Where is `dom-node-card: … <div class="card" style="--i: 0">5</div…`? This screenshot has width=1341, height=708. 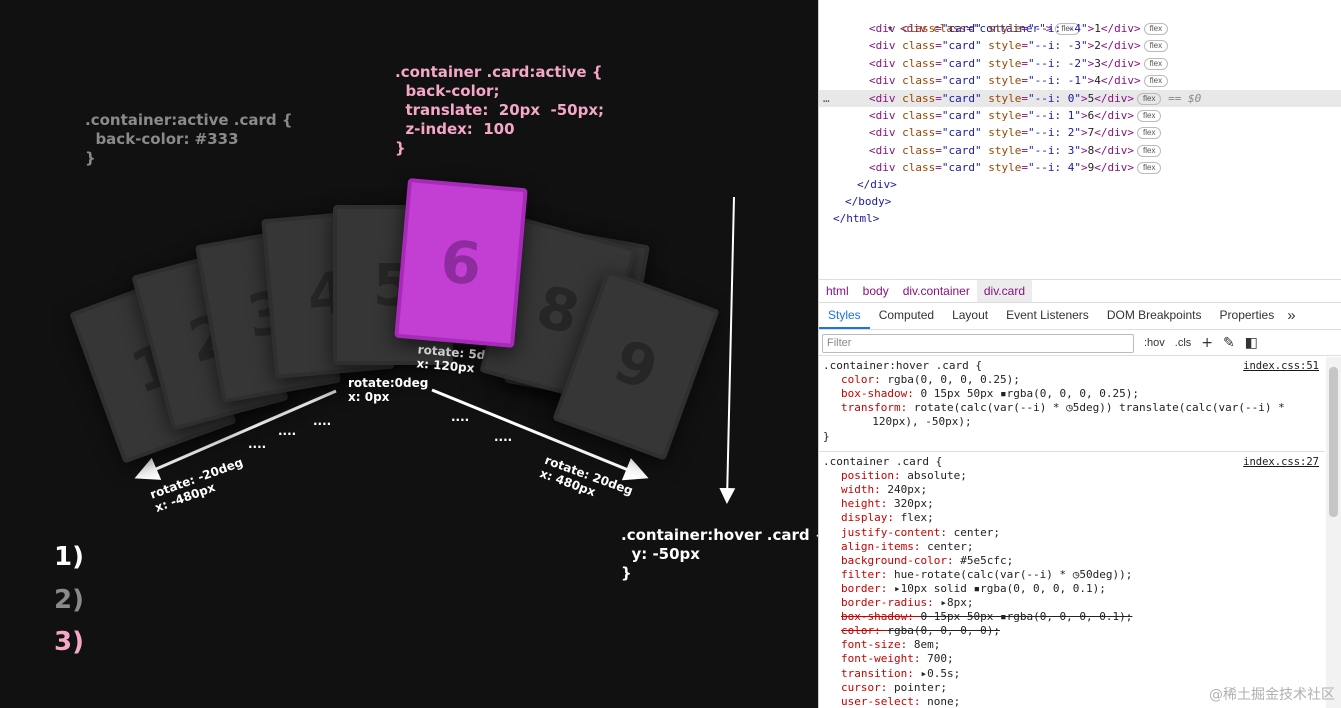 dom-node-card: … <div class="card" style="--i: 0">5</div… is located at coordinates (1080, 98).